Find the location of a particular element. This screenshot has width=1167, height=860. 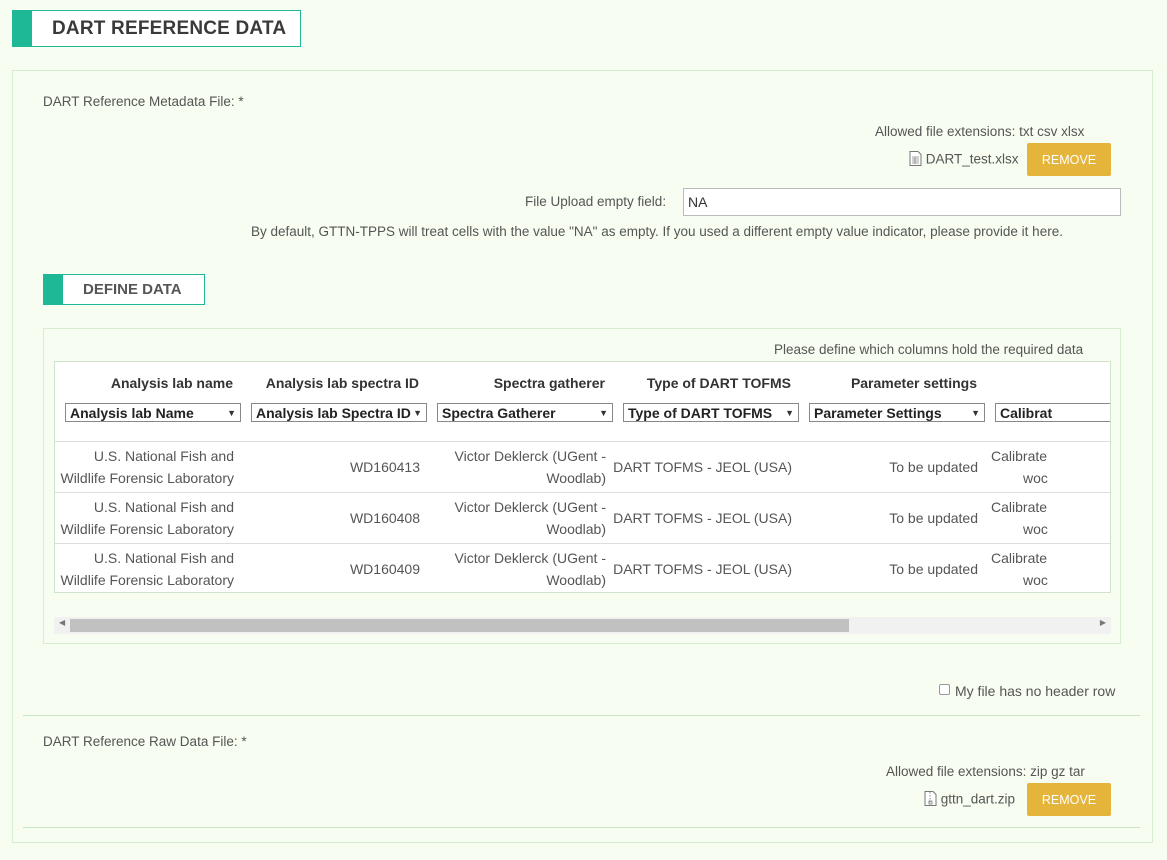

column-select-6: Calibrat▼ is located at coordinates (1052, 412).